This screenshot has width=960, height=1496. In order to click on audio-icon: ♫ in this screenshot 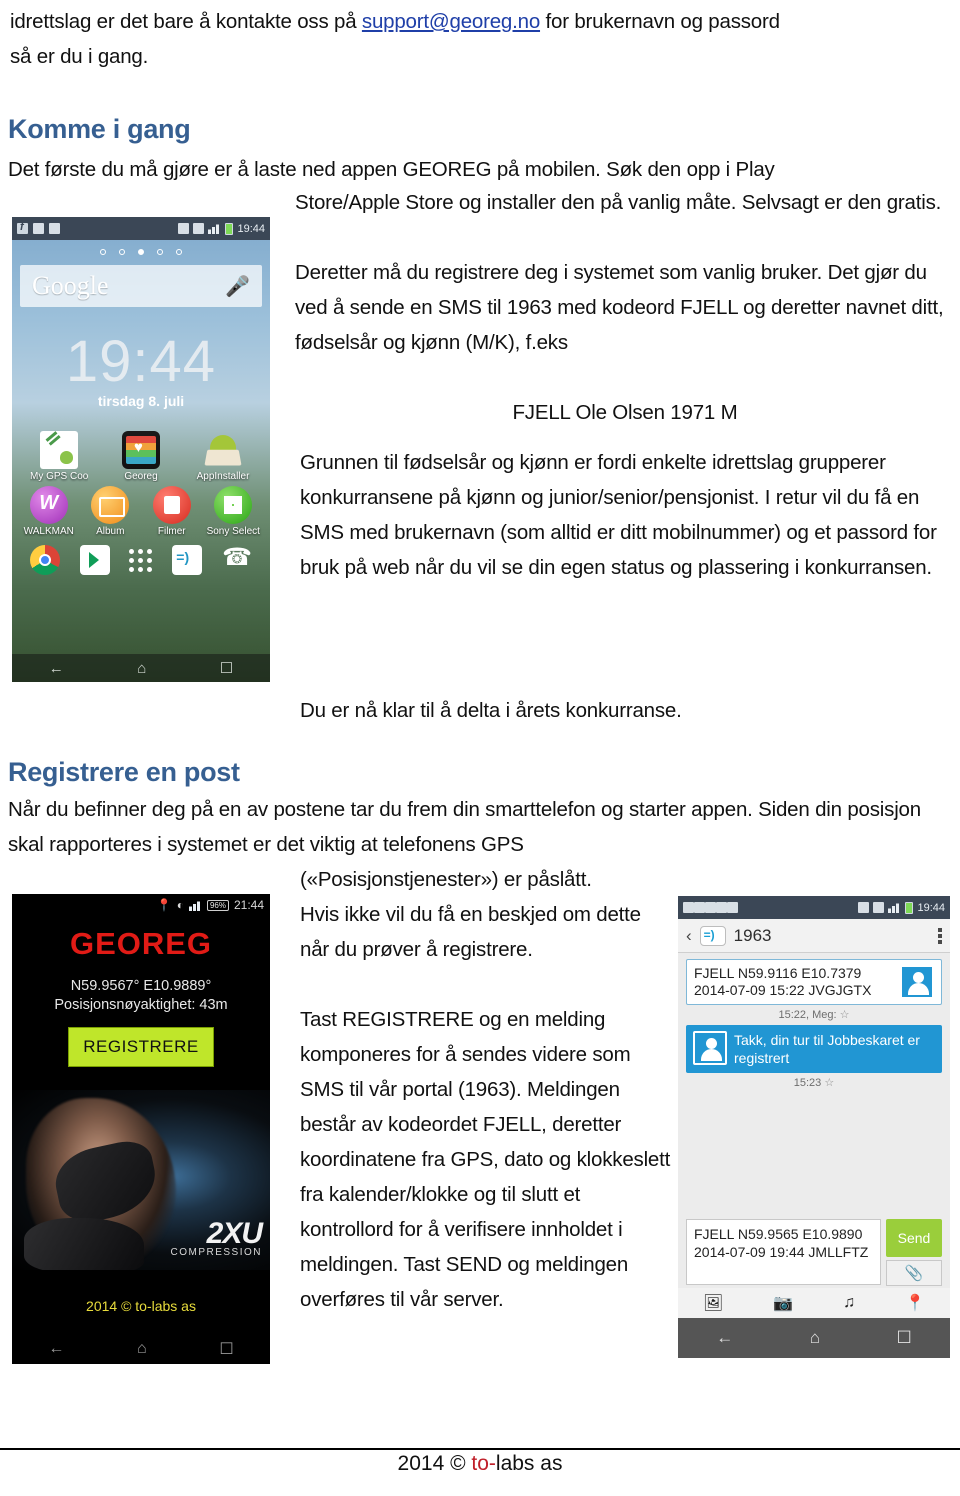, I will do `click(849, 1303)`.